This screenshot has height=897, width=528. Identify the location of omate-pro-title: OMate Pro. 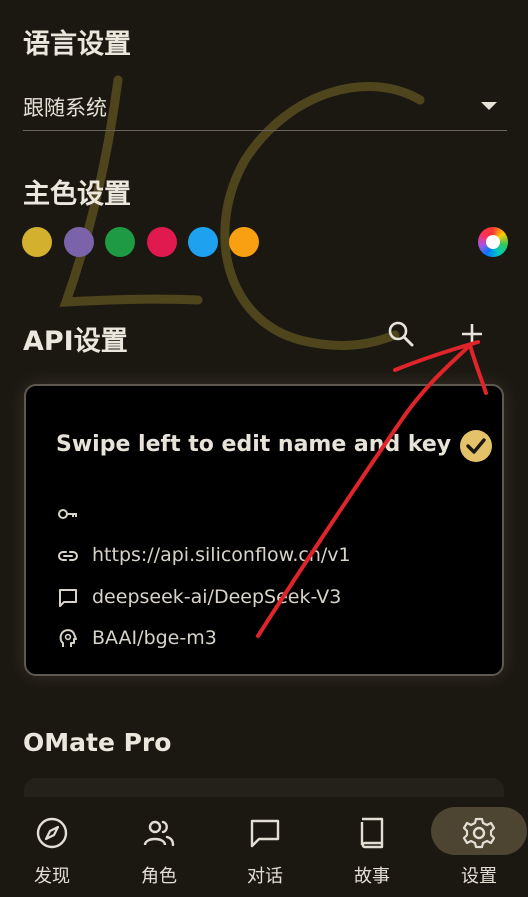
(97, 742).